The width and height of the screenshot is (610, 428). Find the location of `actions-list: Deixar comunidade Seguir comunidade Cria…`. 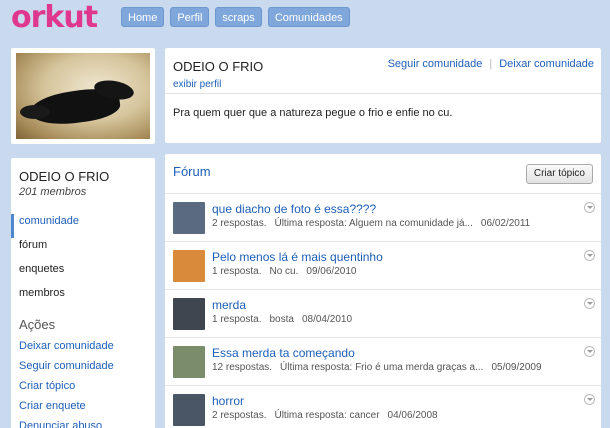

actions-list: Deixar comunidade Seguir comunidade Cria… is located at coordinates (66, 384).